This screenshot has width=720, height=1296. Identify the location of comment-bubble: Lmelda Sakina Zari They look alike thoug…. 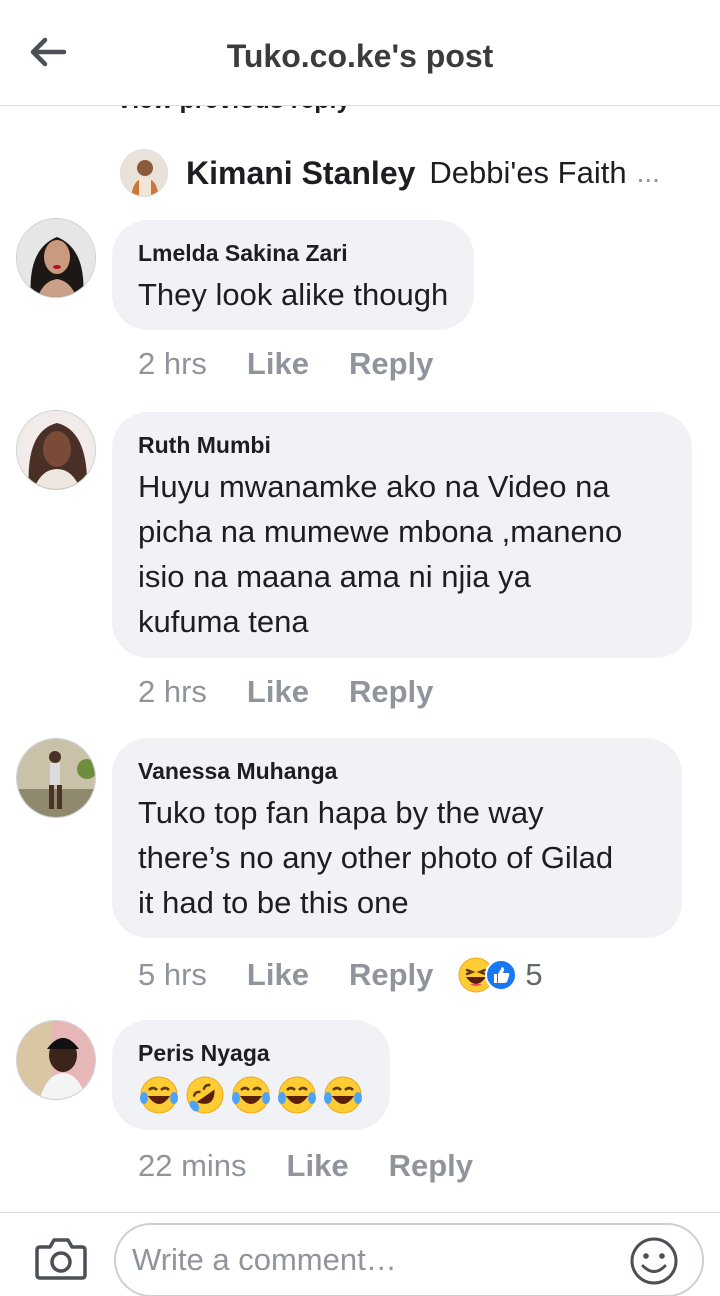
(293, 275).